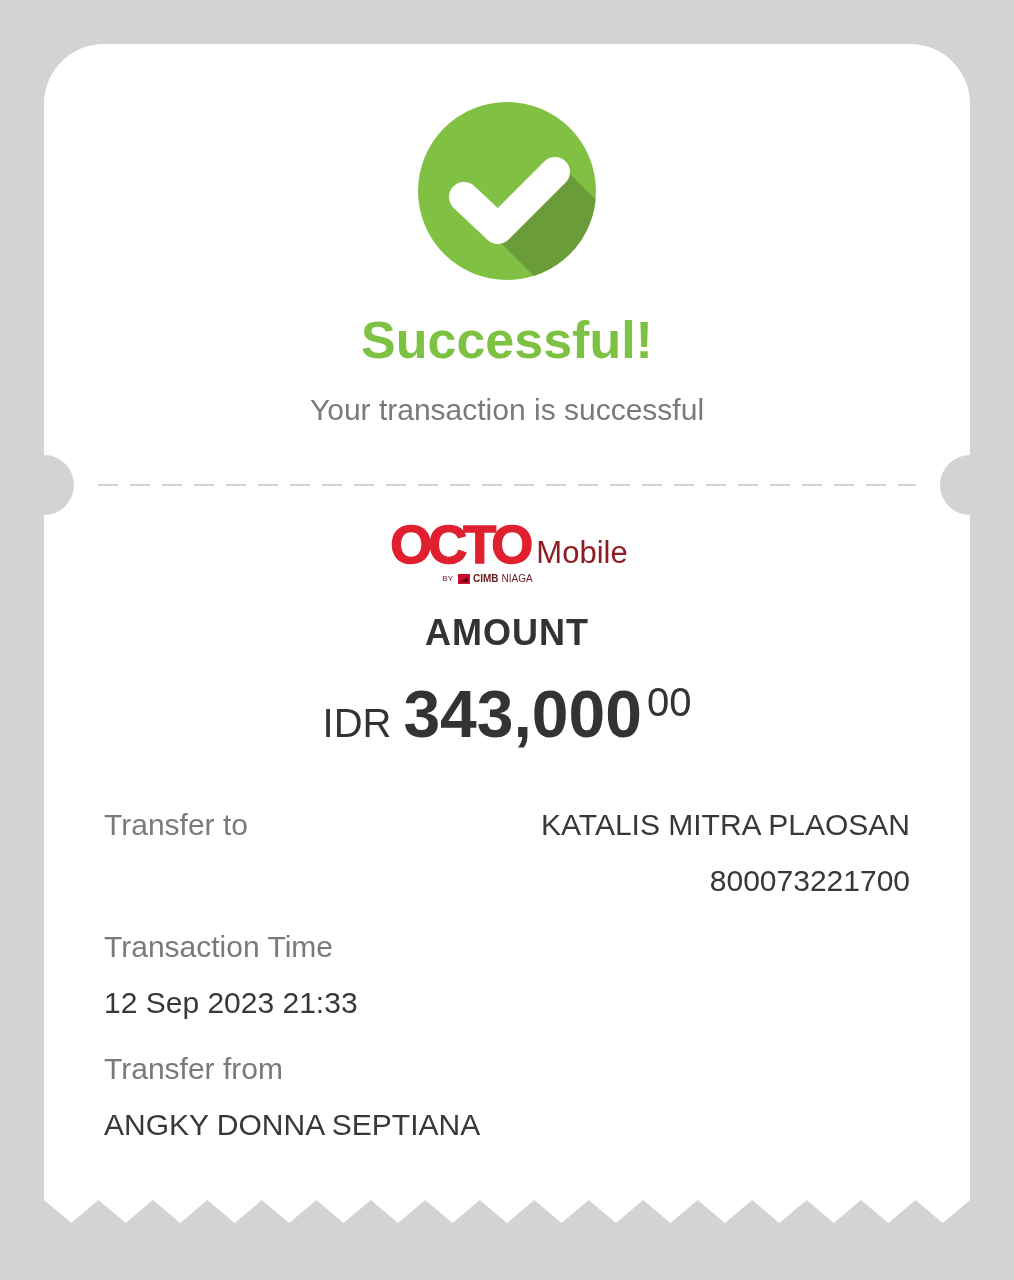 This screenshot has height=1280, width=1014. What do you see at coordinates (725, 825) in the screenshot?
I see `detail-value: KATALIS MITRA PLAOSAN` at bounding box center [725, 825].